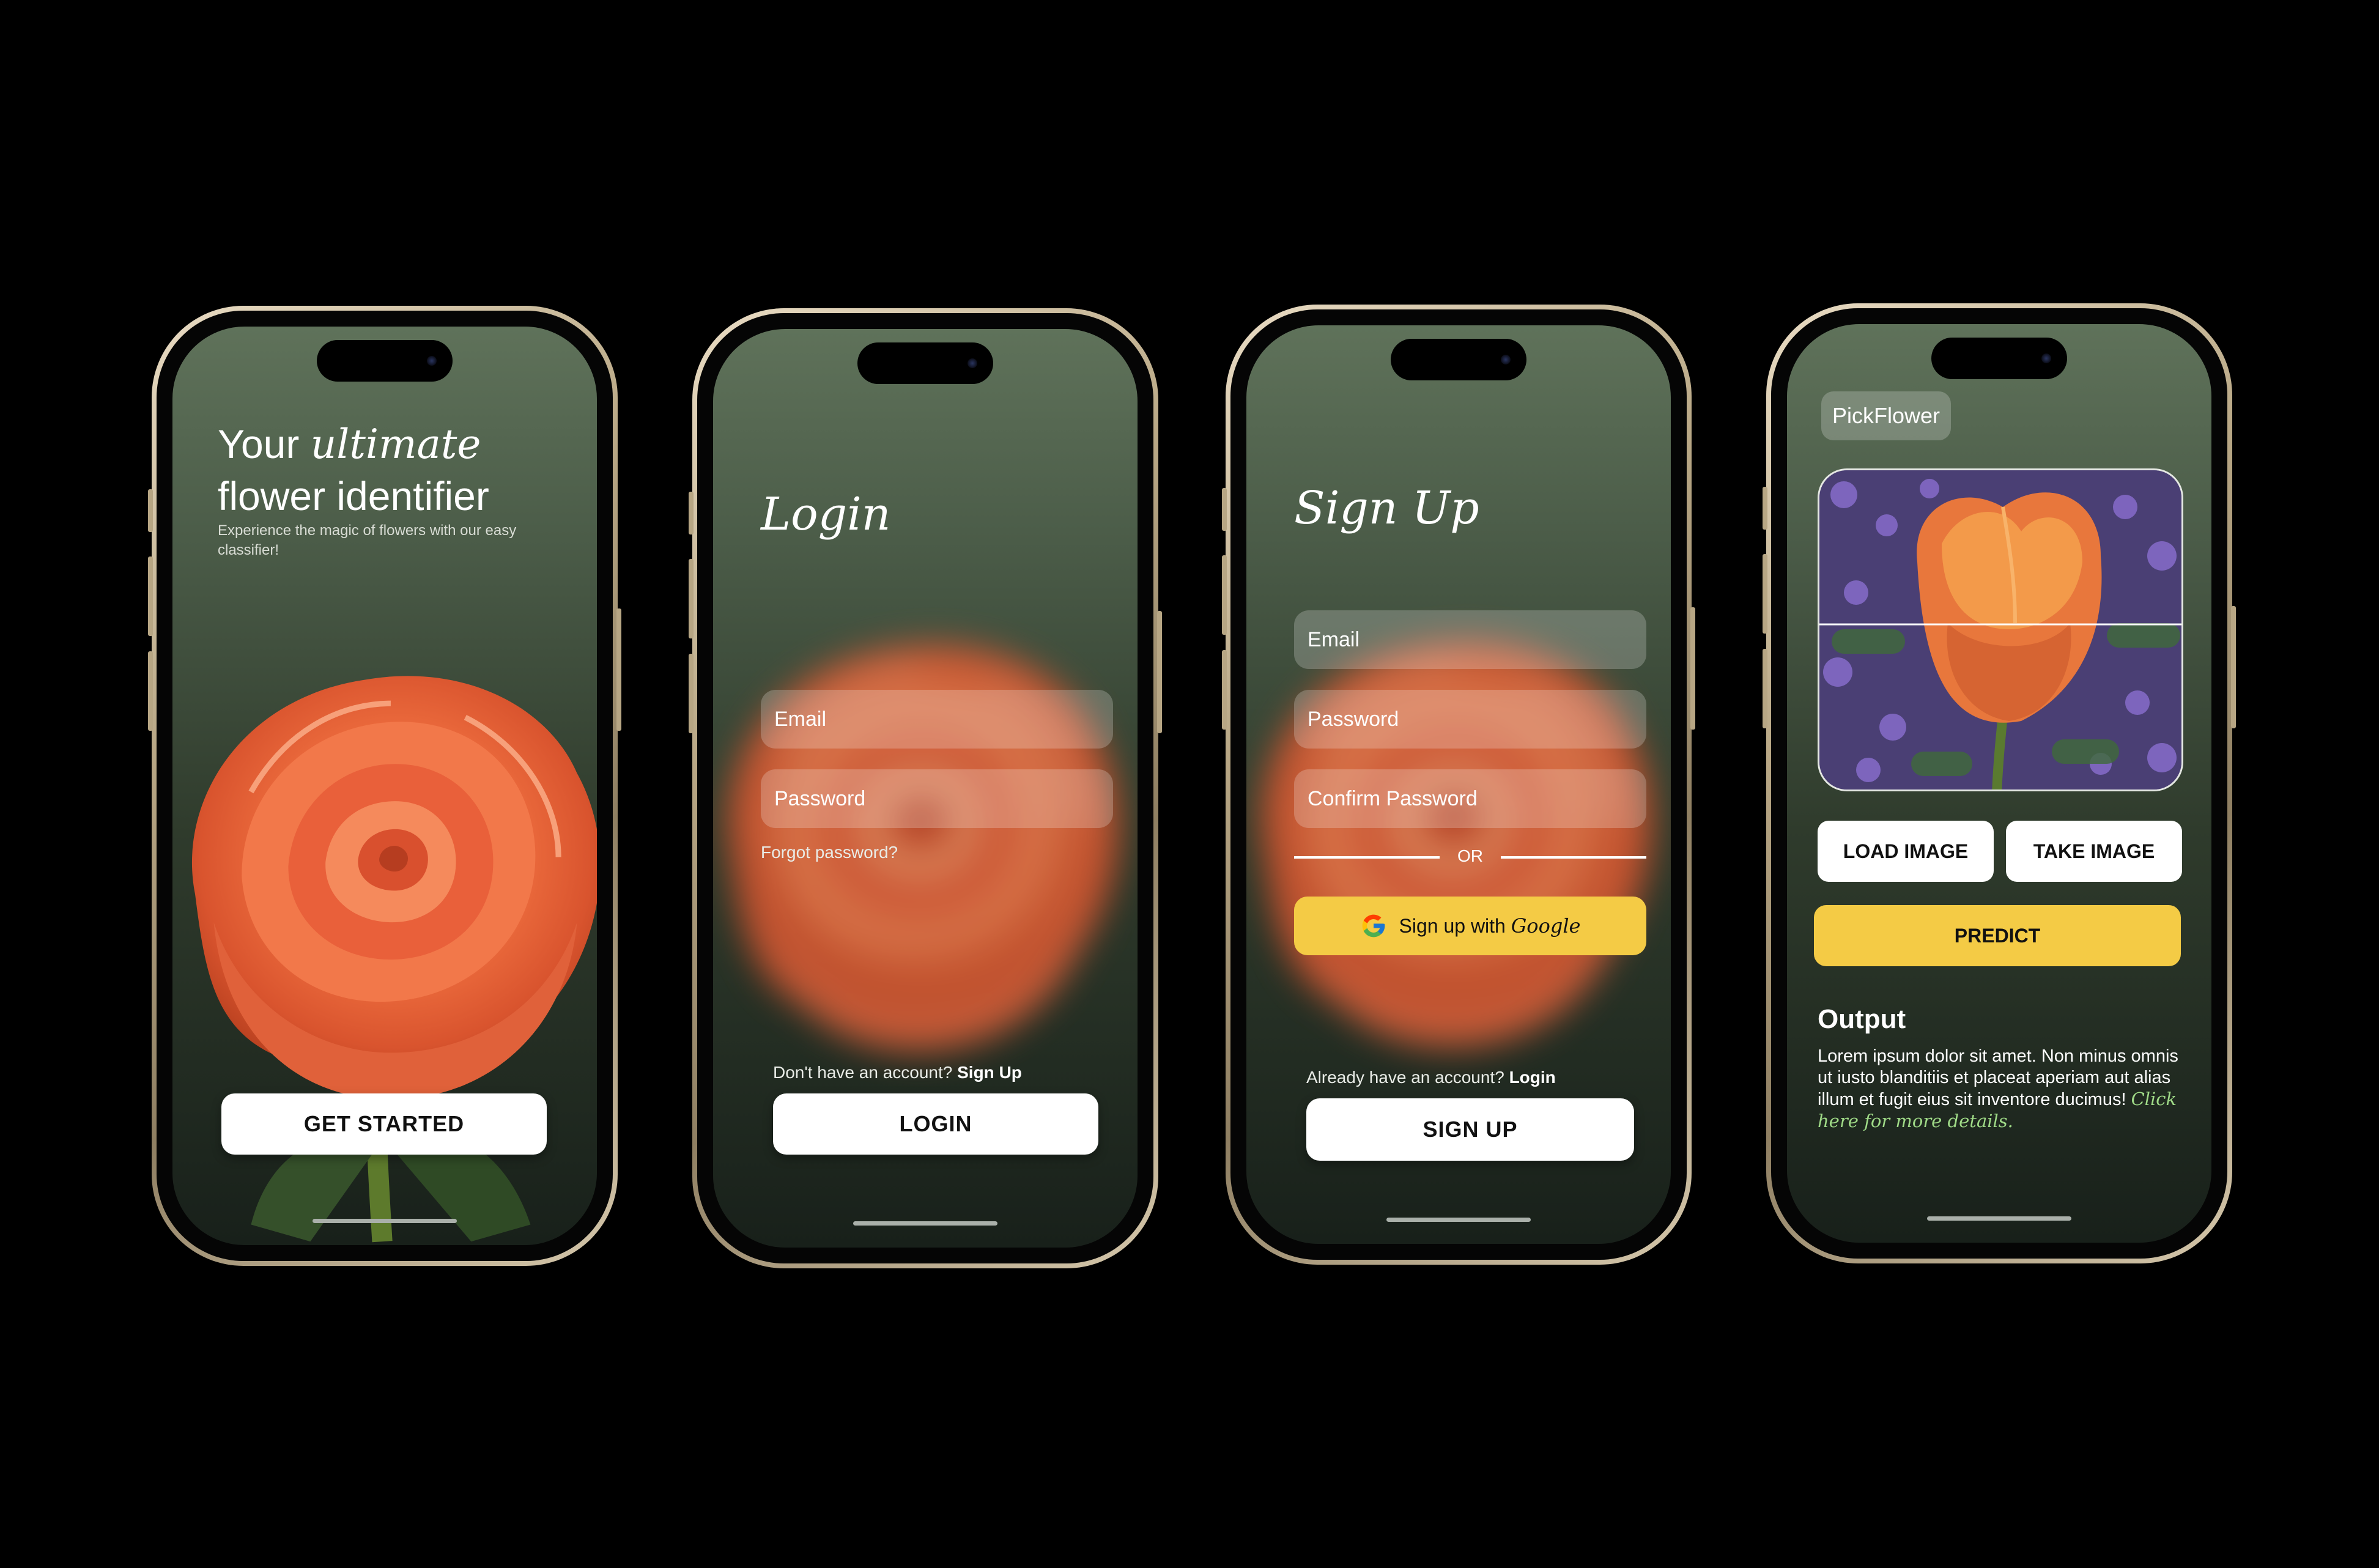  I want to click on signup-prompt: Don't have an account? Sign Up, so click(898, 1072).